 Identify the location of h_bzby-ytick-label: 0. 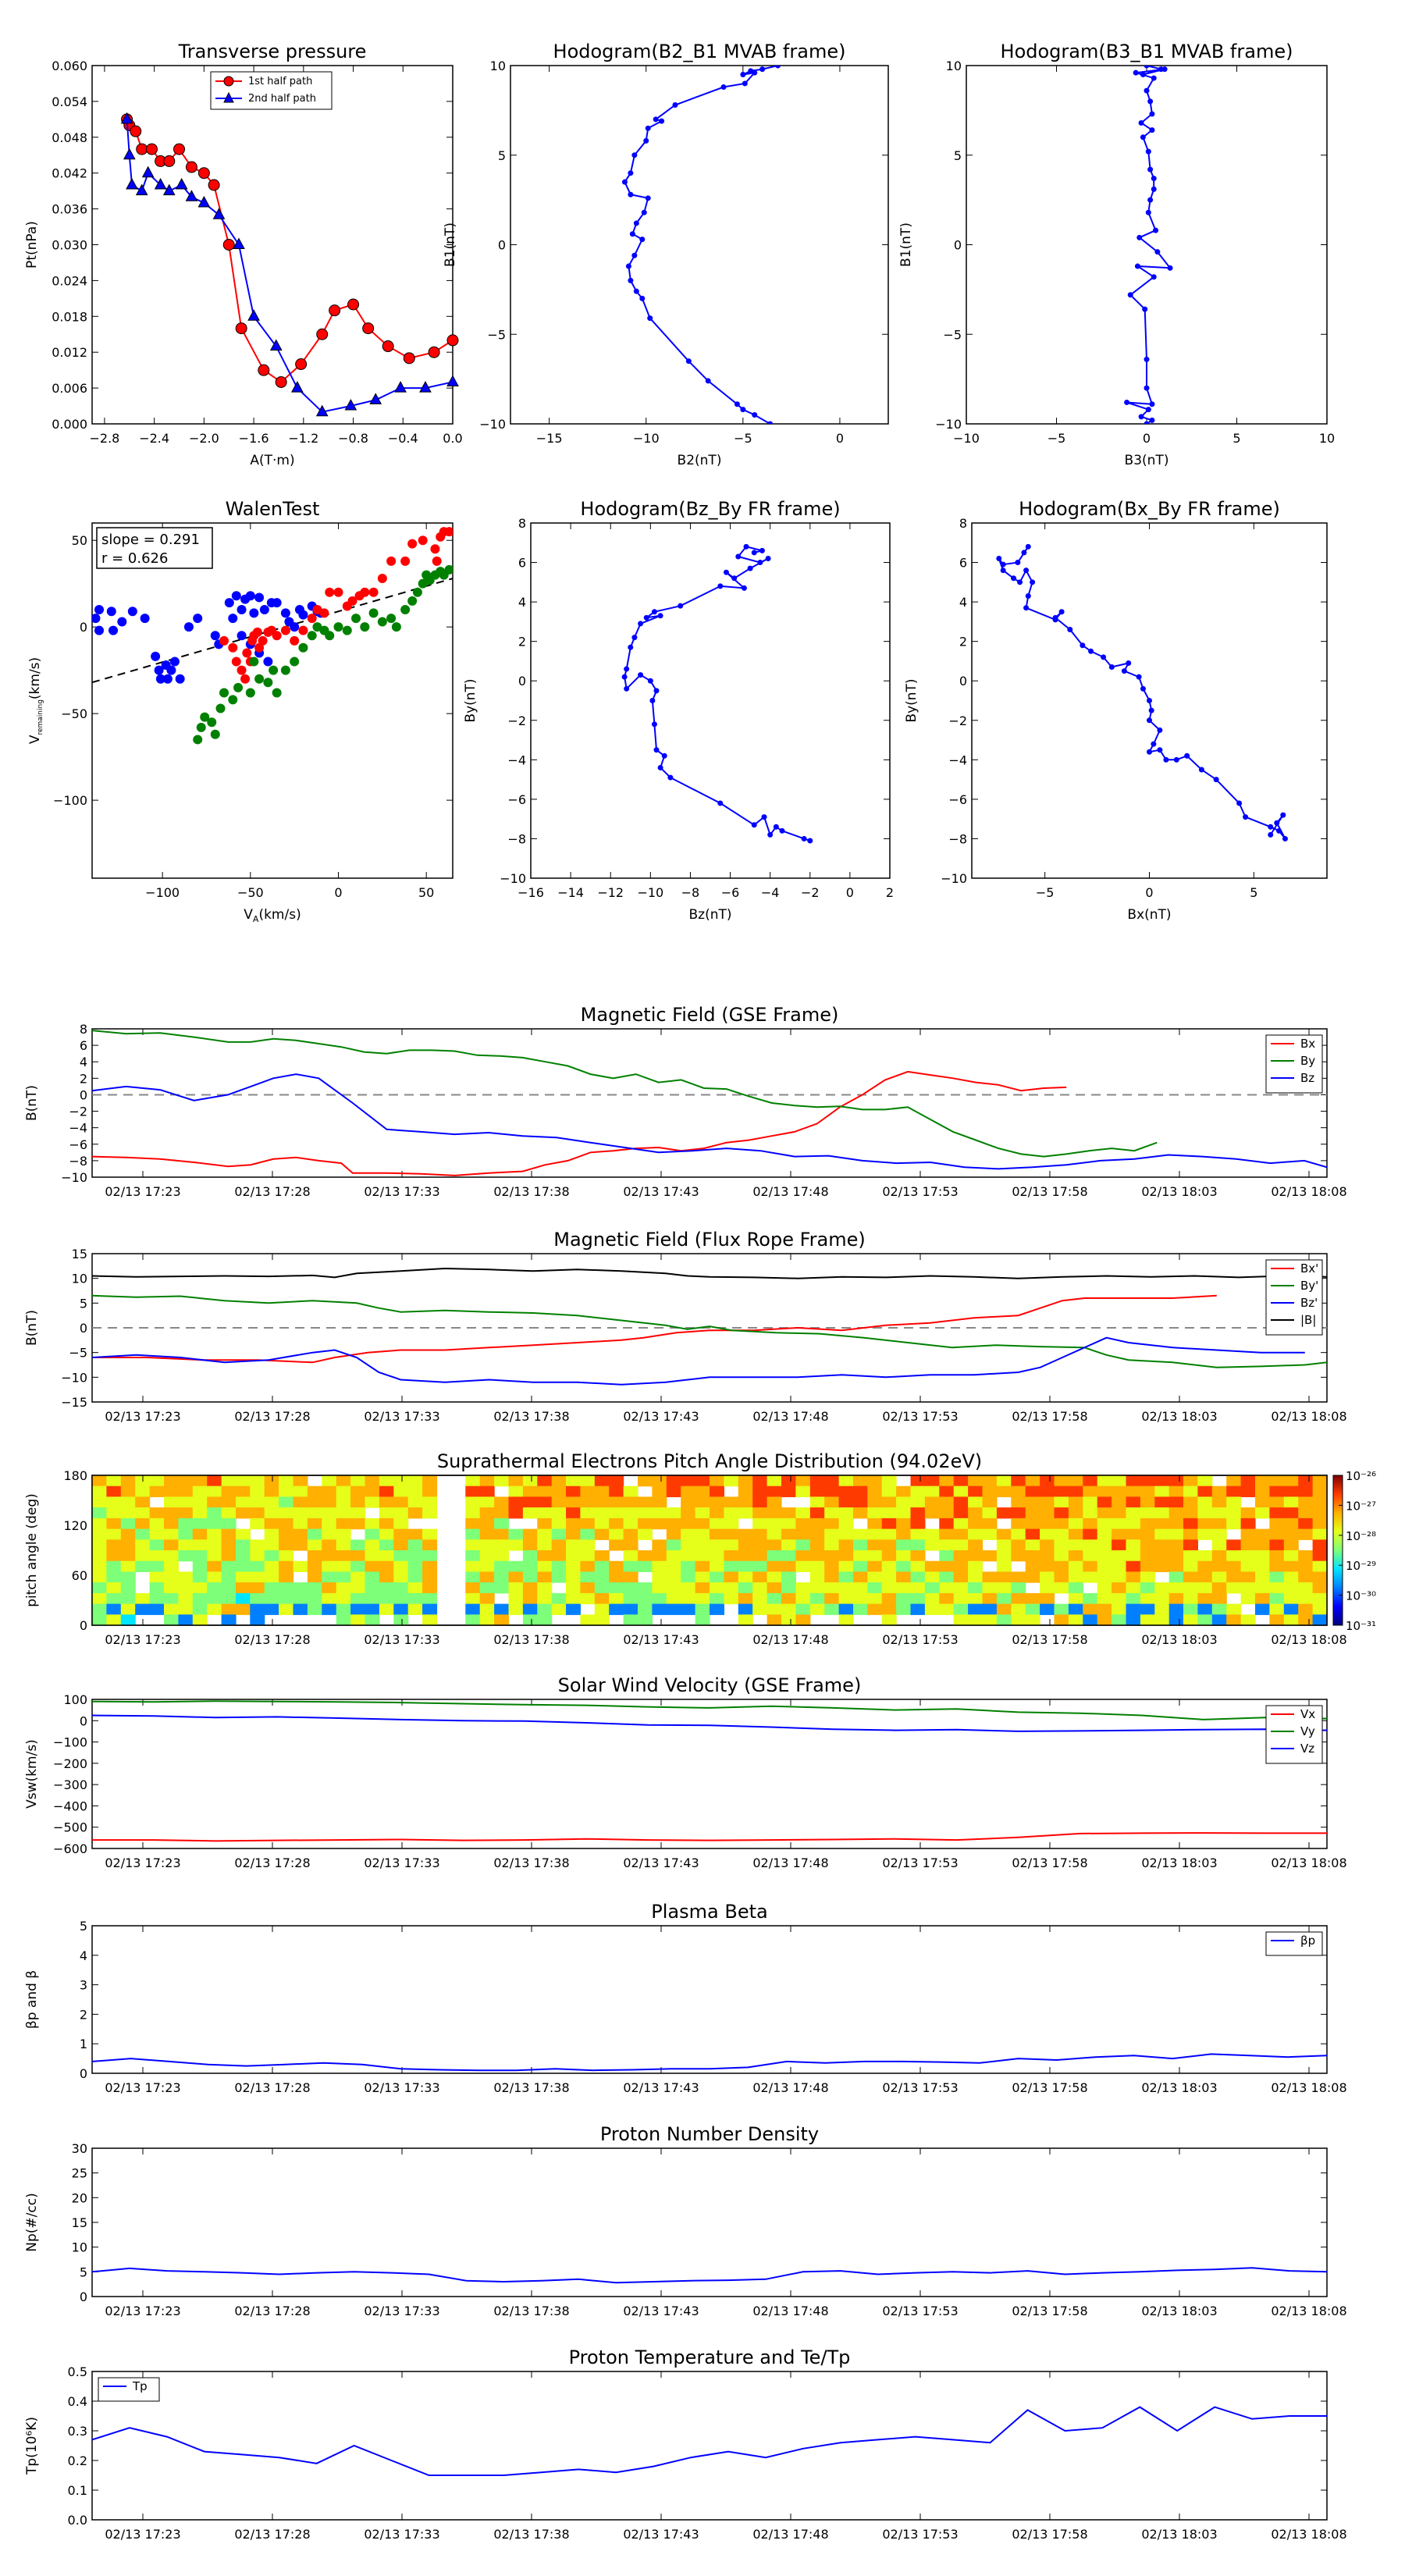
(522, 681).